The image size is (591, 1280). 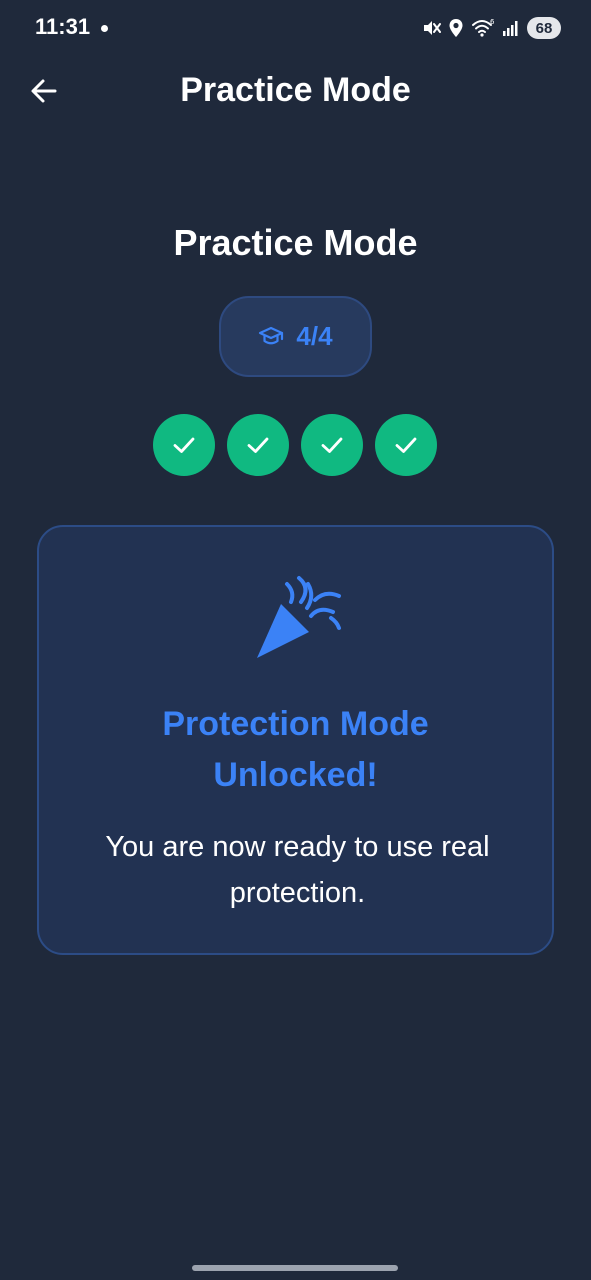 I want to click on step-indicators, so click(x=296, y=445).